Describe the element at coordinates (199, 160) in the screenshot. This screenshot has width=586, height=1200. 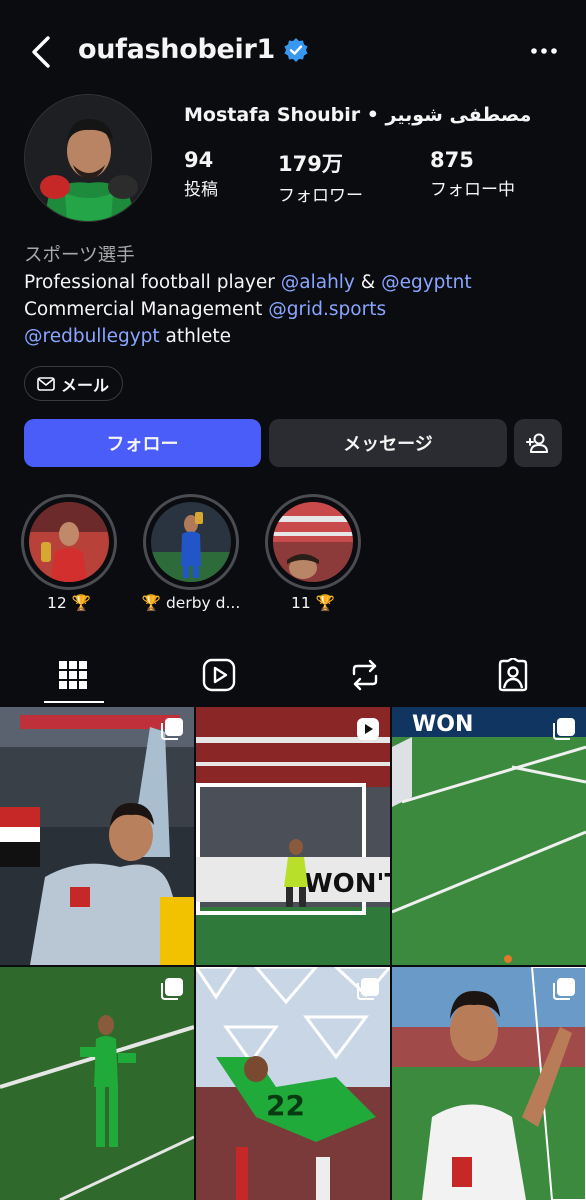
I see `posts-count: 94` at that location.